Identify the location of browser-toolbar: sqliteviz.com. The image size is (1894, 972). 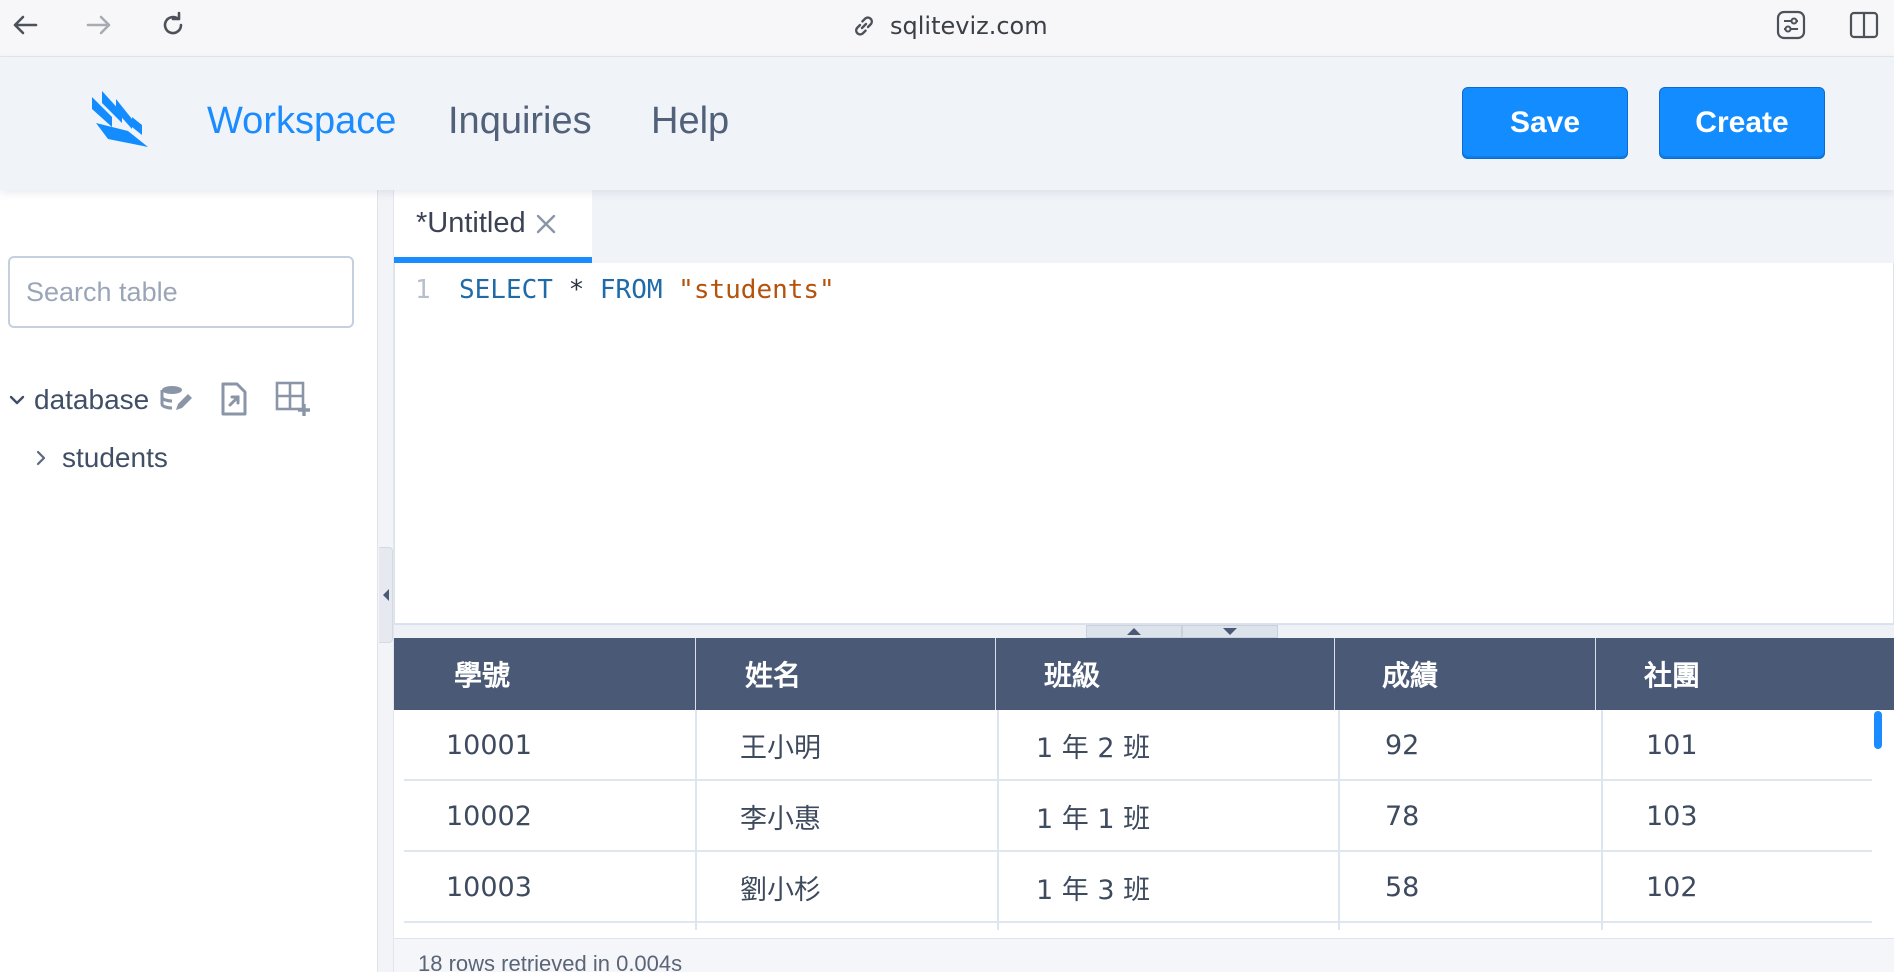
(947, 28).